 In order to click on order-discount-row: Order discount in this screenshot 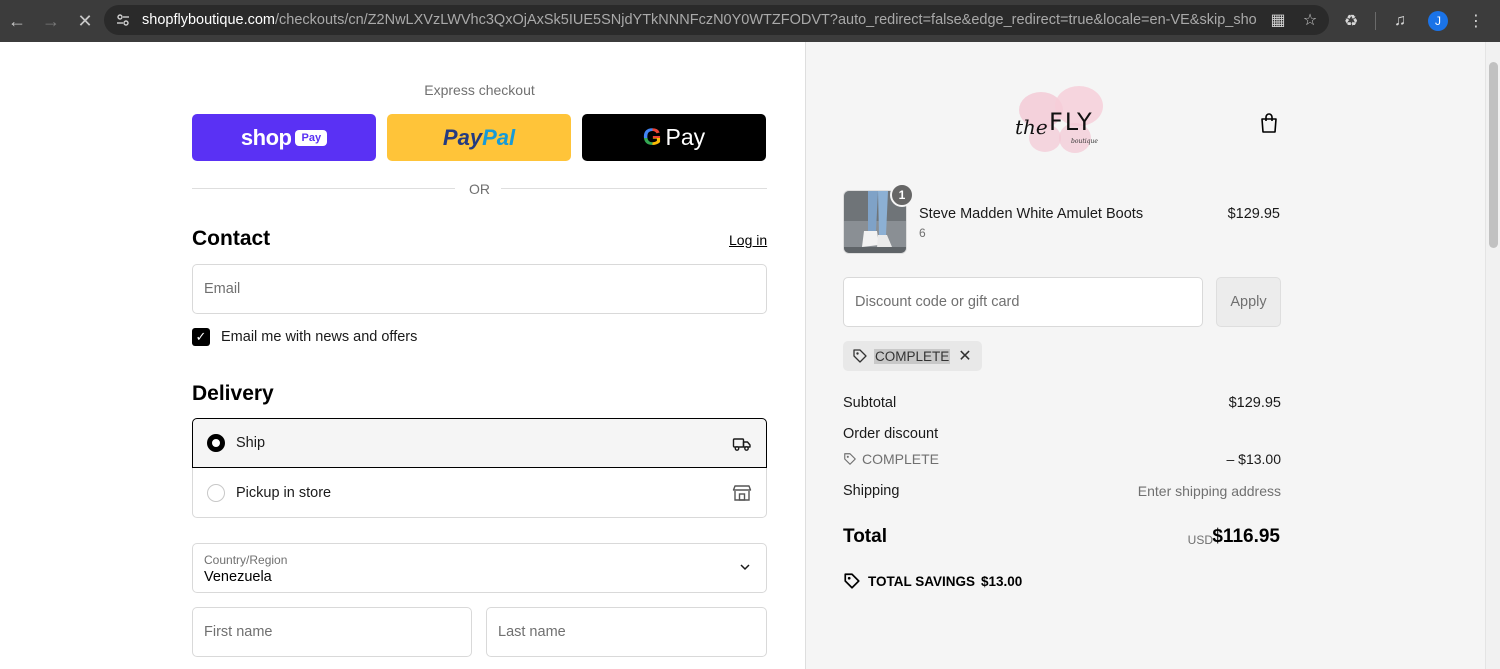, I will do `click(1062, 434)`.